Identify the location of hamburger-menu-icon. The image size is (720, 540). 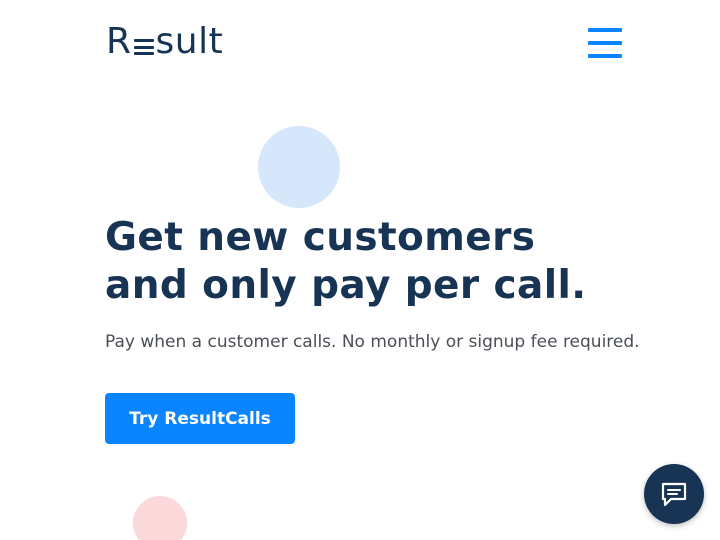
(605, 43).